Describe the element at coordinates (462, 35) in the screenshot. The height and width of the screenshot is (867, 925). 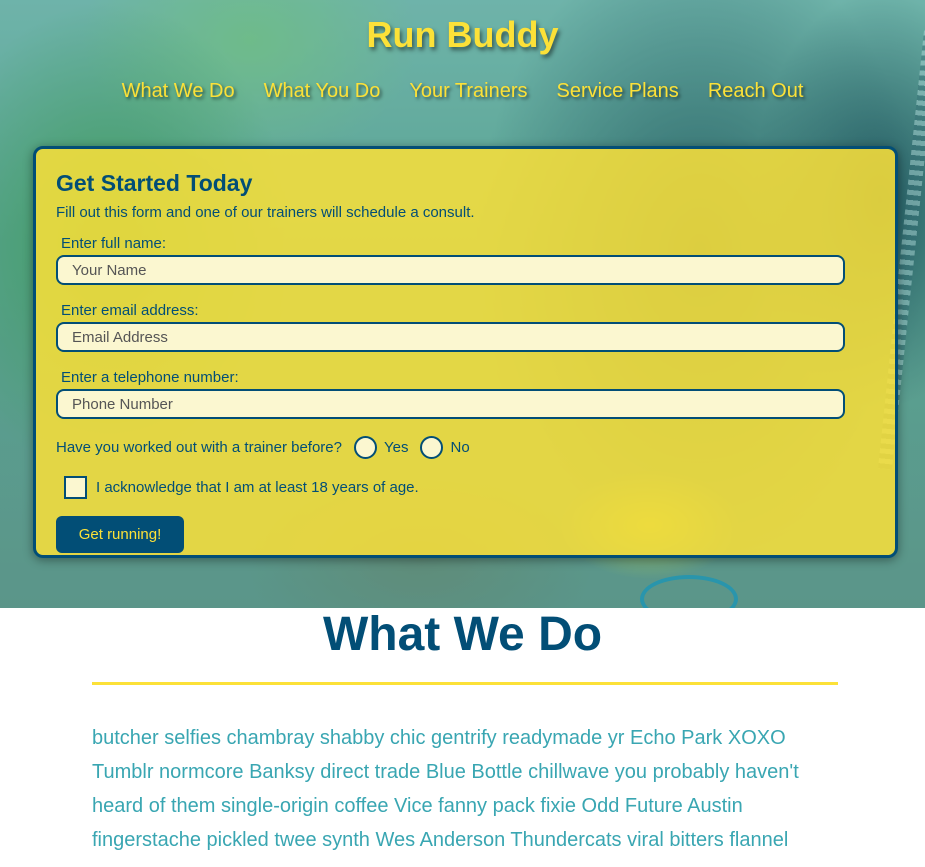
I see `site-title: Run Buddy` at that location.